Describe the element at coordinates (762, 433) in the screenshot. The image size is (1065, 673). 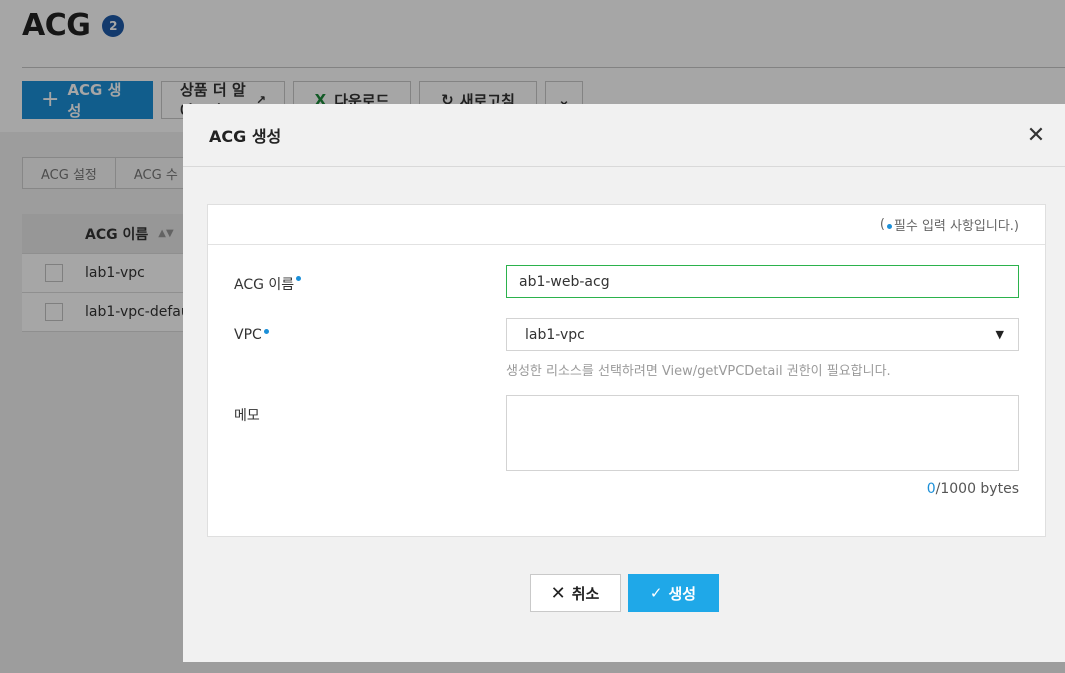
I see `memo-textarea` at that location.